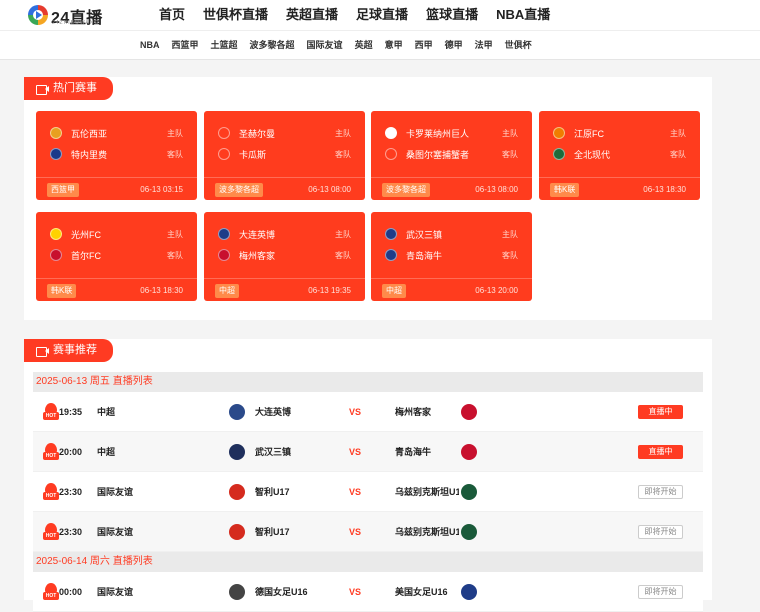  I want to click on site-logo: 24直播网 24ZHIBOWANG, so click(73, 27).